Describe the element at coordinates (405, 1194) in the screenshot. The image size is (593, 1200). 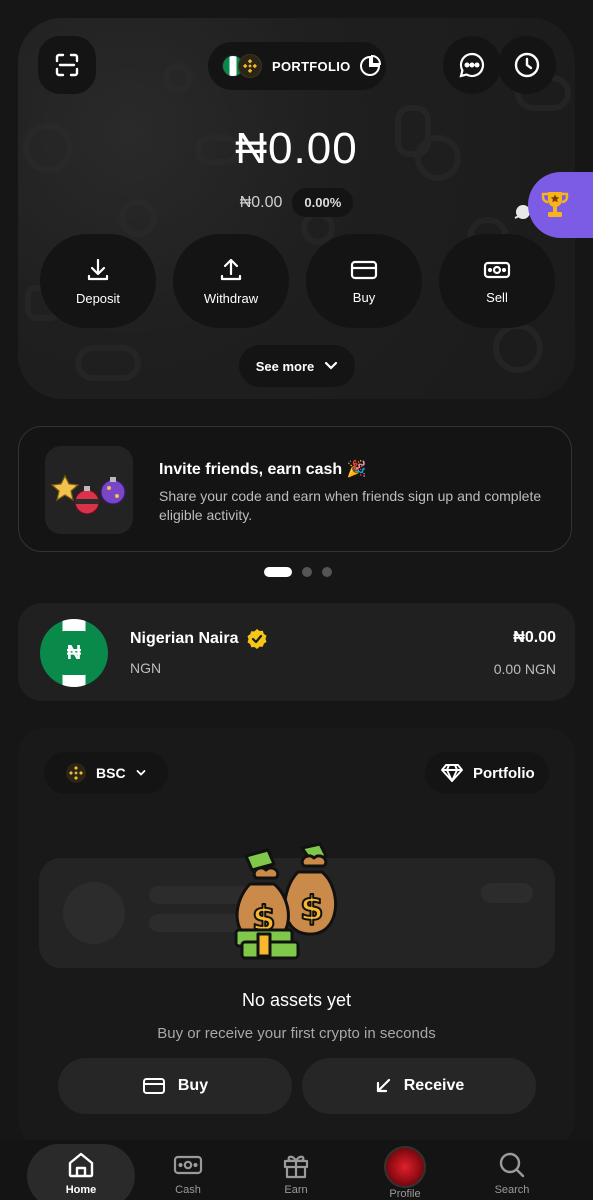
I see `nav-label-profile: Profile` at that location.